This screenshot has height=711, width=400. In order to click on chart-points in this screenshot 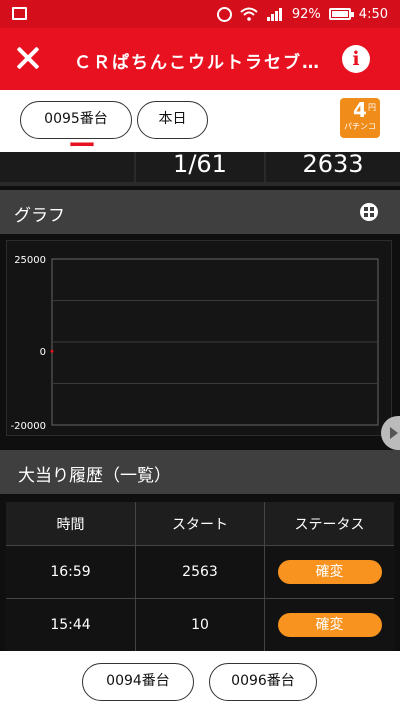, I will do `click(52, 351)`.